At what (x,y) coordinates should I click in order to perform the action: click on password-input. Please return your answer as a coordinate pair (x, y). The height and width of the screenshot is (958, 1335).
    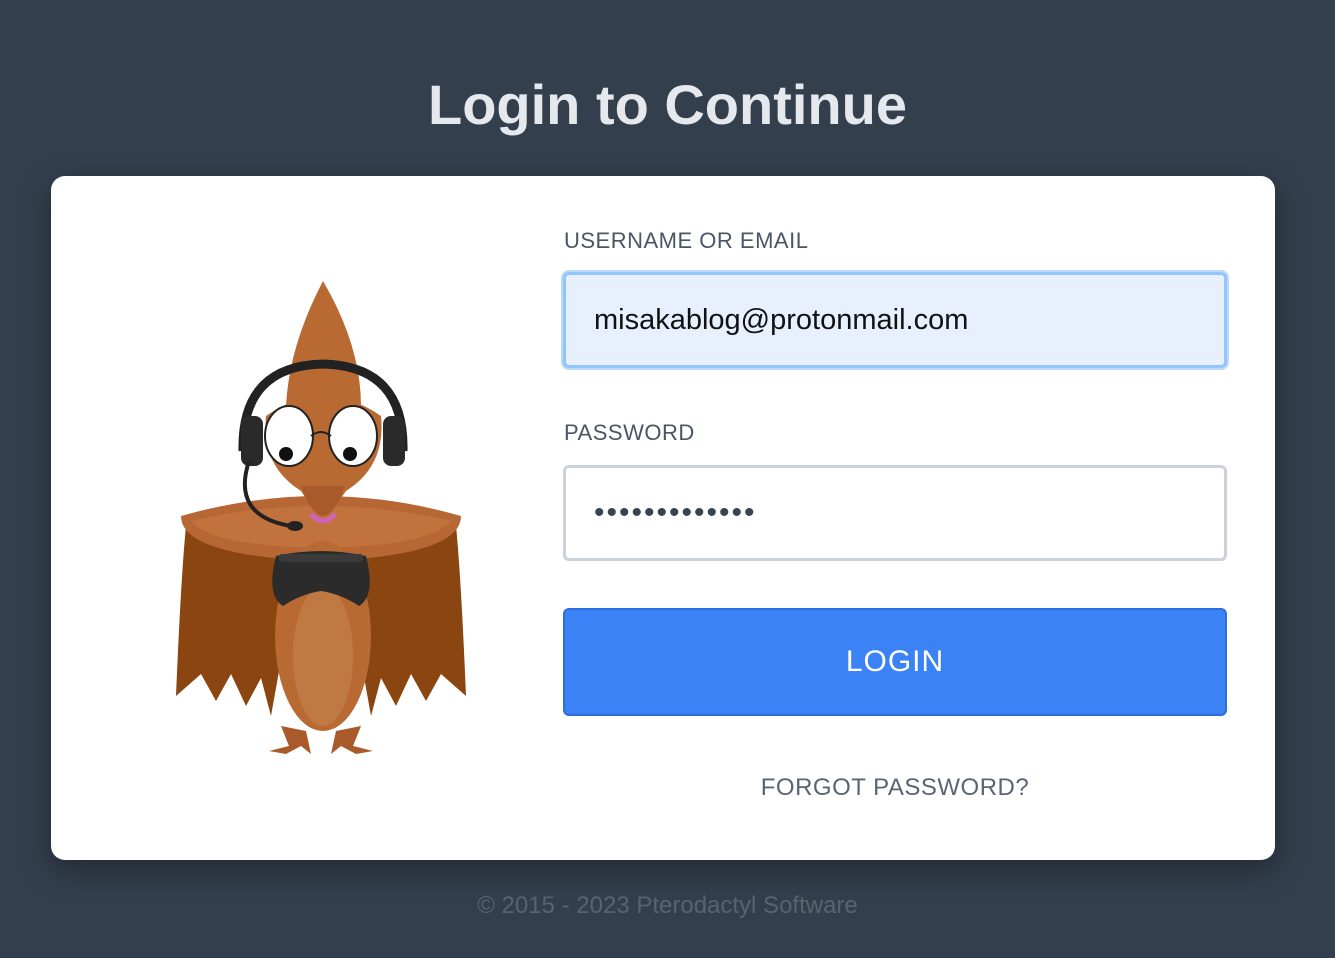
    Looking at the image, I should click on (895, 513).